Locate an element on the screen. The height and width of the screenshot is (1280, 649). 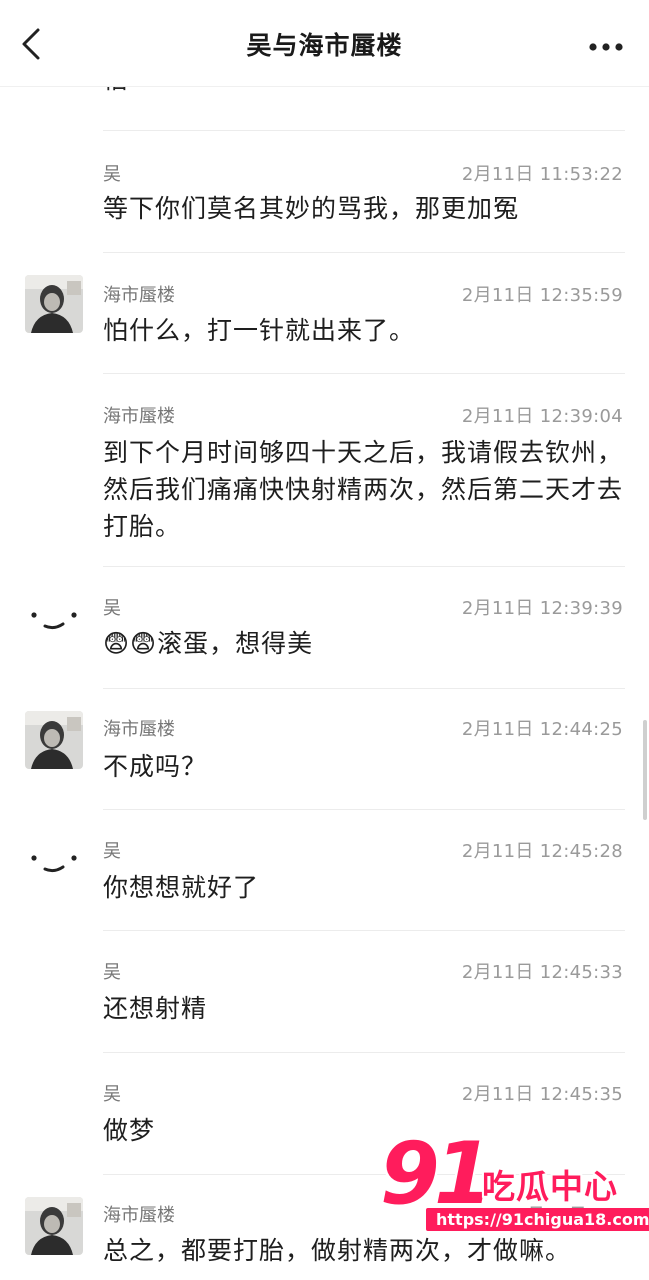
top-nav-bar: 吴与海市蜃楼 is located at coordinates (324, 43).